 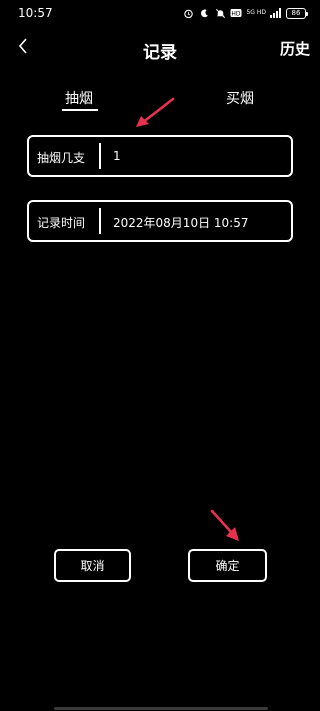 I want to click on alarm-icon, so click(x=188, y=13).